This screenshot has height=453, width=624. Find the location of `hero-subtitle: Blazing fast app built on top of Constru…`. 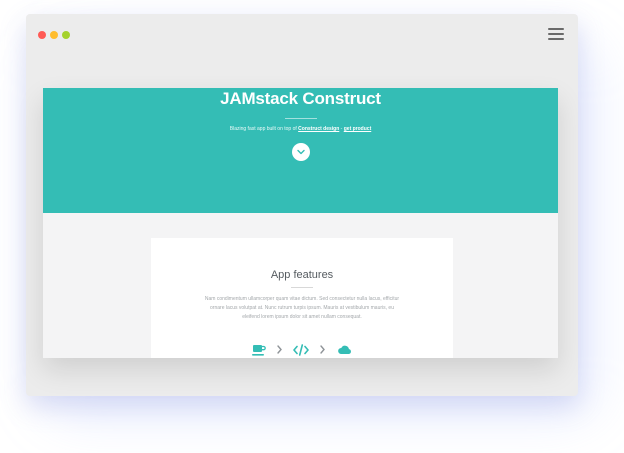

hero-subtitle: Blazing fast app built on top of Constru… is located at coordinates (300, 129).